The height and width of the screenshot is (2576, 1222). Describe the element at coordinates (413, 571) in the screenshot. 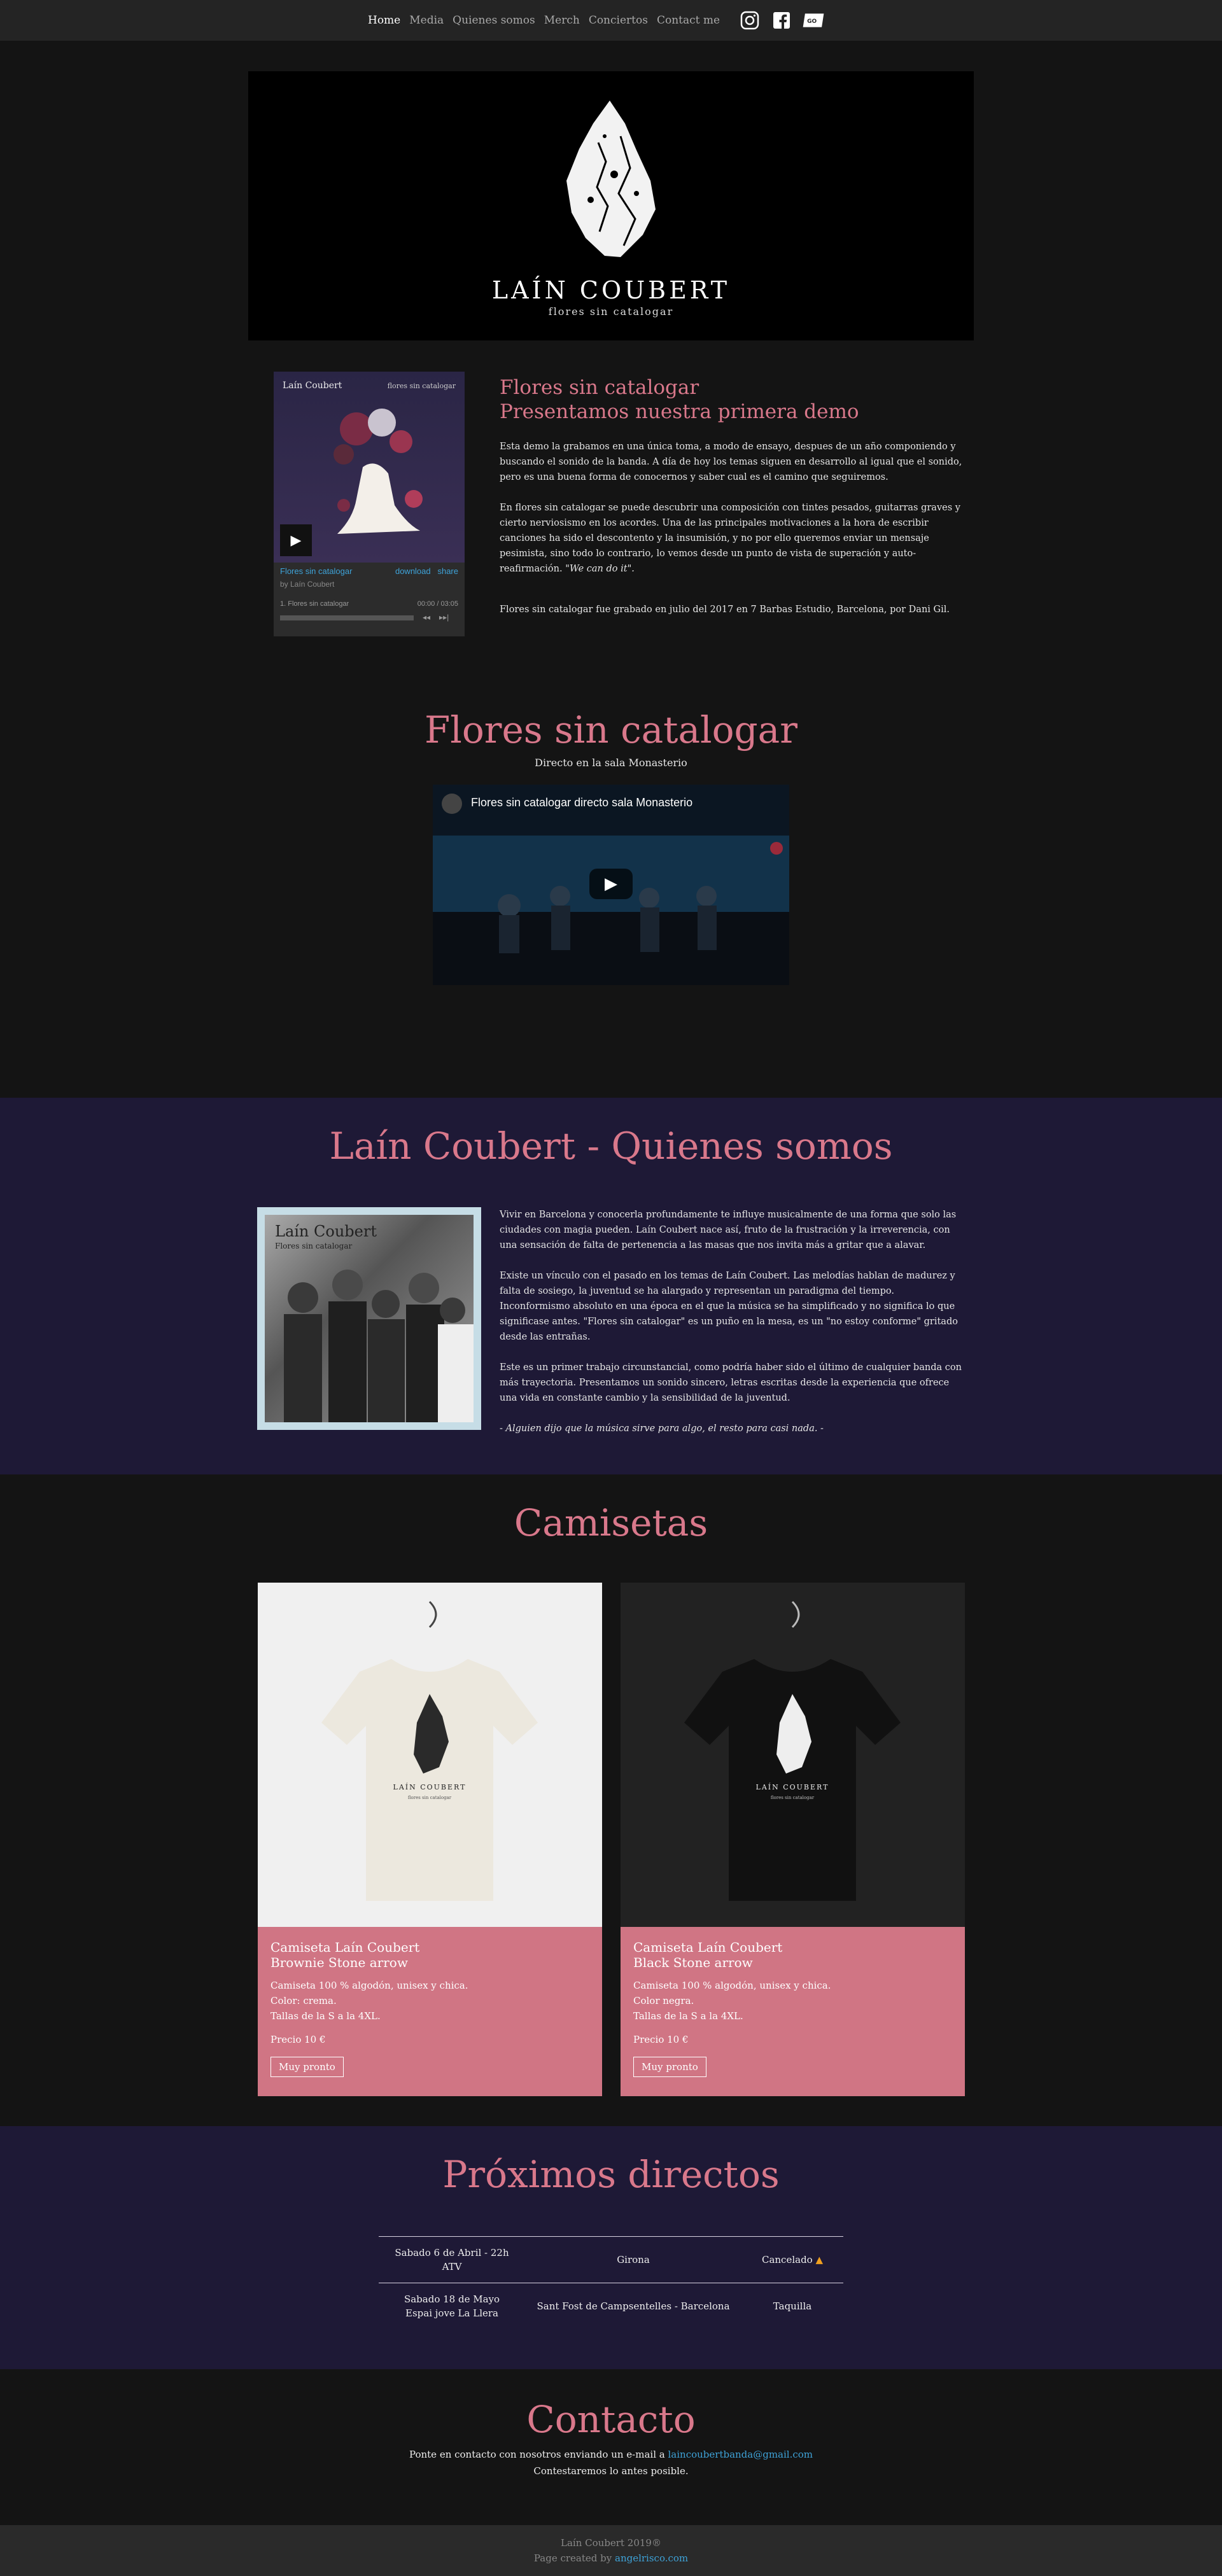

I see `download-link: download` at that location.